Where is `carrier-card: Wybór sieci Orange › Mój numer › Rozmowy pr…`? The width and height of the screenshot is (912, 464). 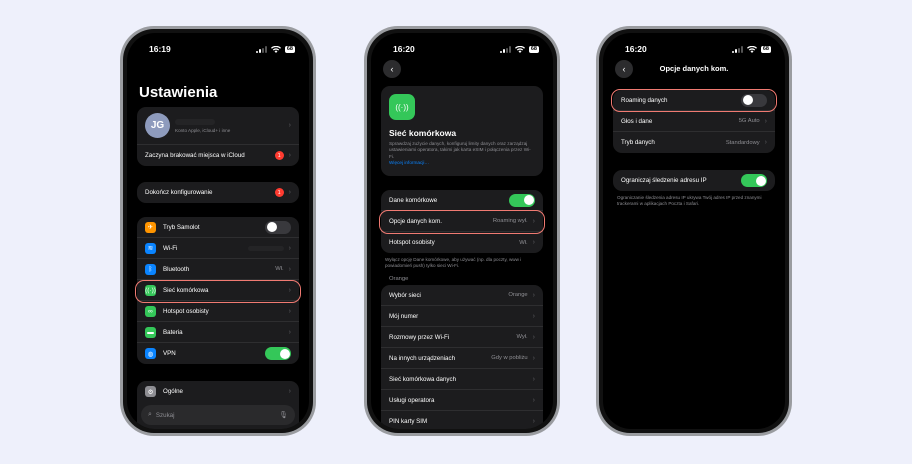 carrier-card: Wybór sieci Orange › Mój numer › Rozmowy pr… is located at coordinates (462, 357).